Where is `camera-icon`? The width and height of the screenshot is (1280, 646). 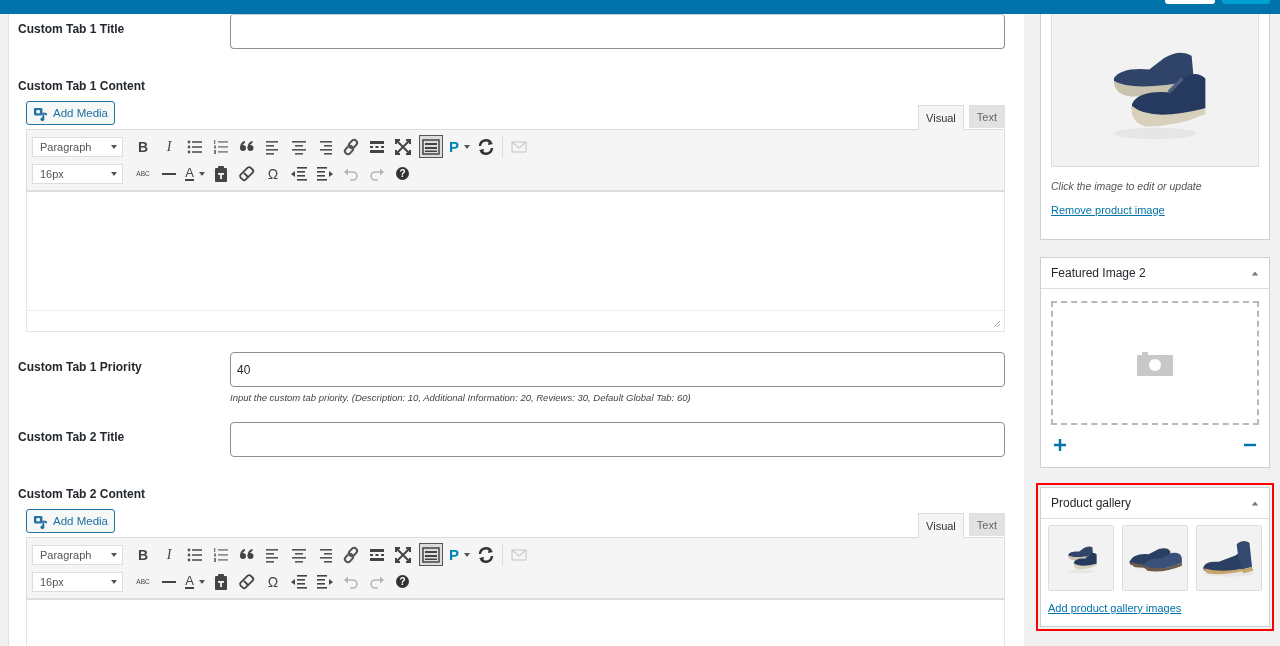
camera-icon is located at coordinates (1155, 363).